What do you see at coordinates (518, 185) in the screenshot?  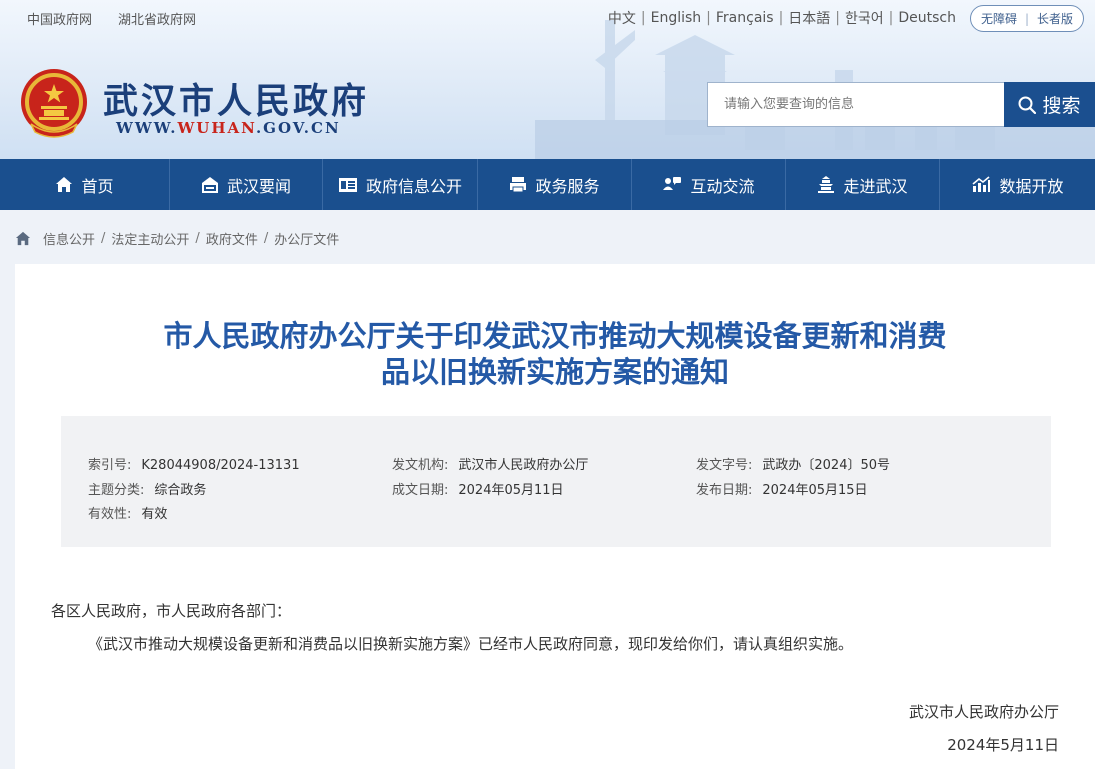 I see `printer-icon` at bounding box center [518, 185].